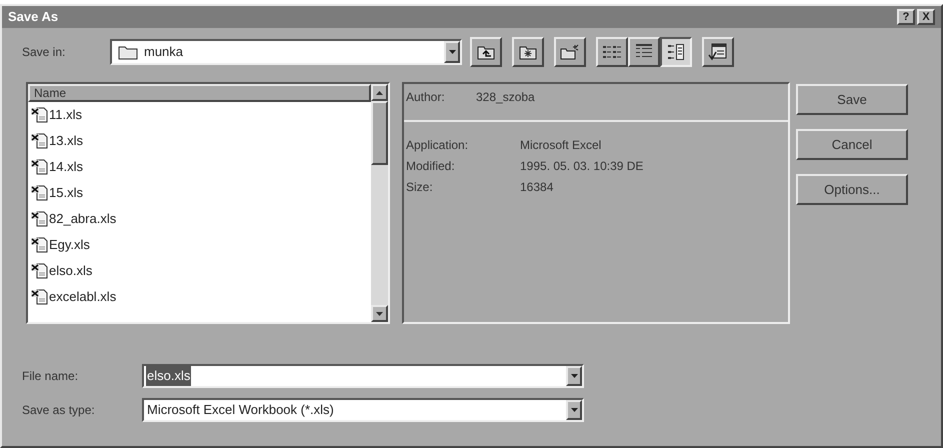 The image size is (943, 448). What do you see at coordinates (420, 187) in the screenshot?
I see `property-label: Size:` at bounding box center [420, 187].